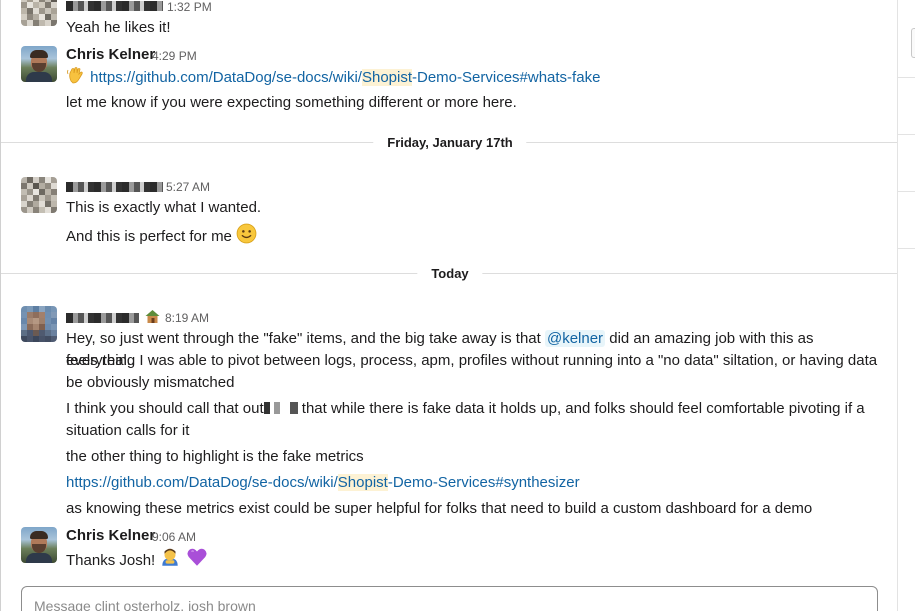  What do you see at coordinates (128, 430) in the screenshot?
I see `message-text: situation calls for it` at bounding box center [128, 430].